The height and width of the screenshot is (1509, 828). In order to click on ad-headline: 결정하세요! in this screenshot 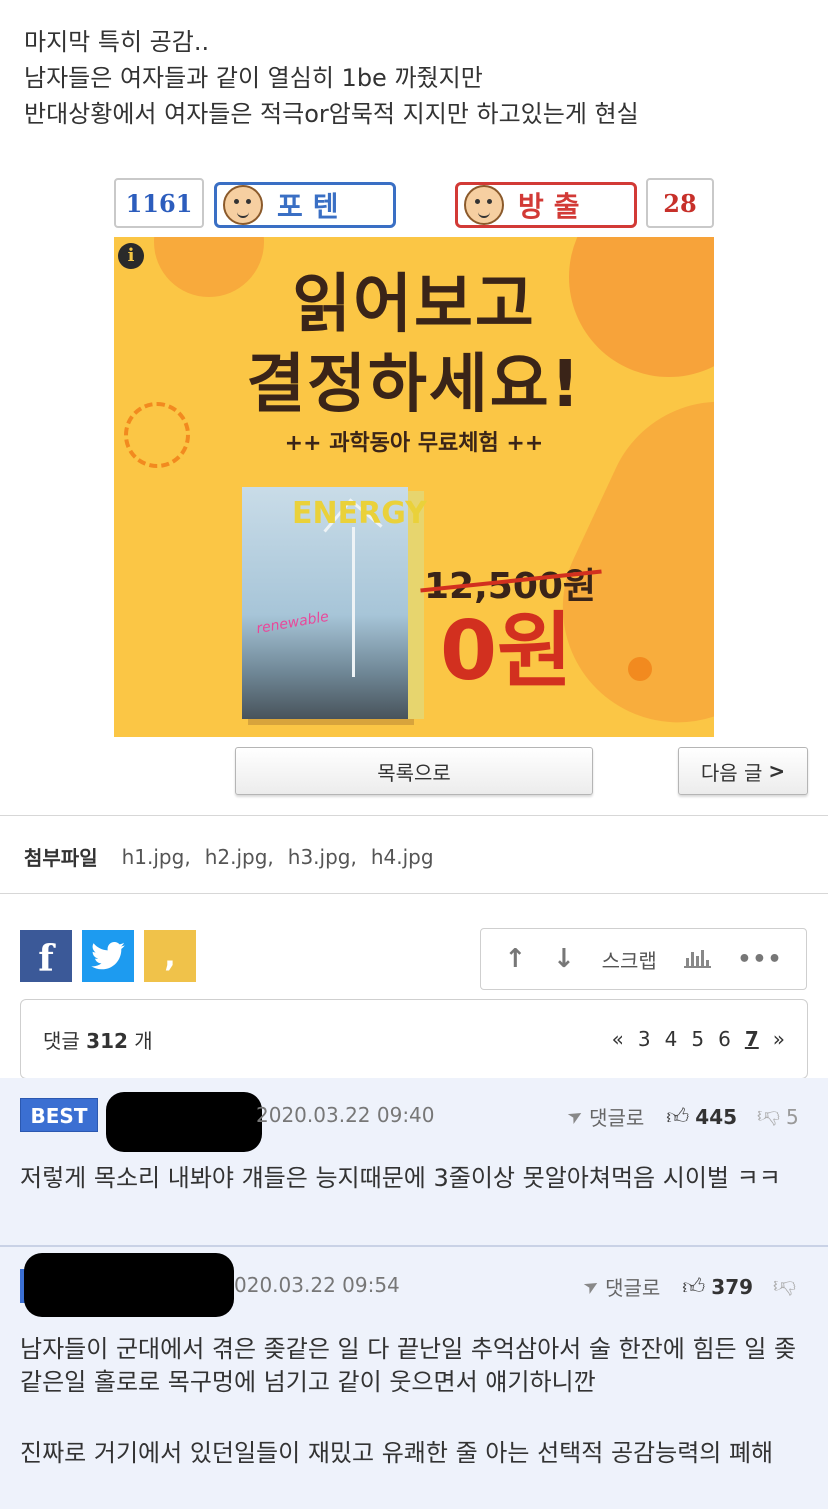, I will do `click(414, 385)`.